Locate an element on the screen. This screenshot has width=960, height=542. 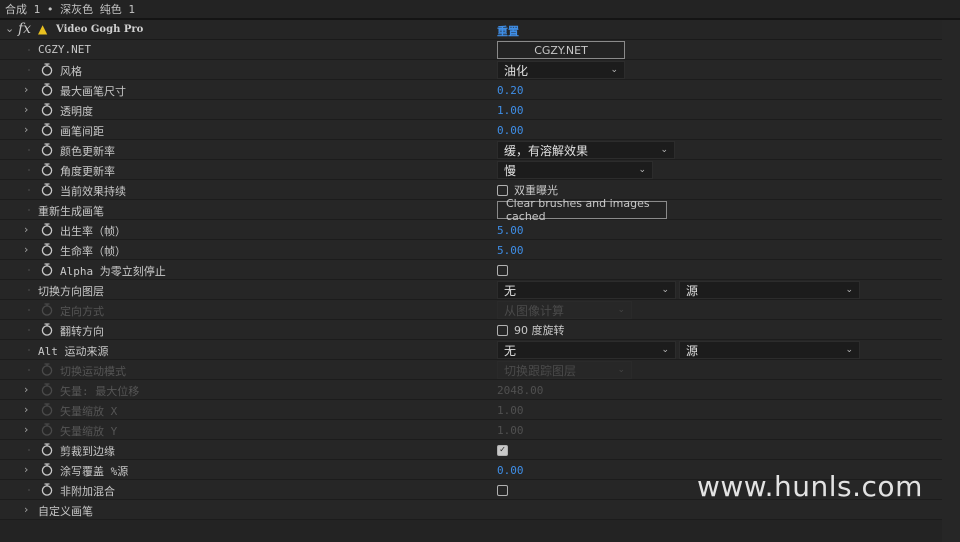
property-control: 5.00 is located at coordinates (510, 230).